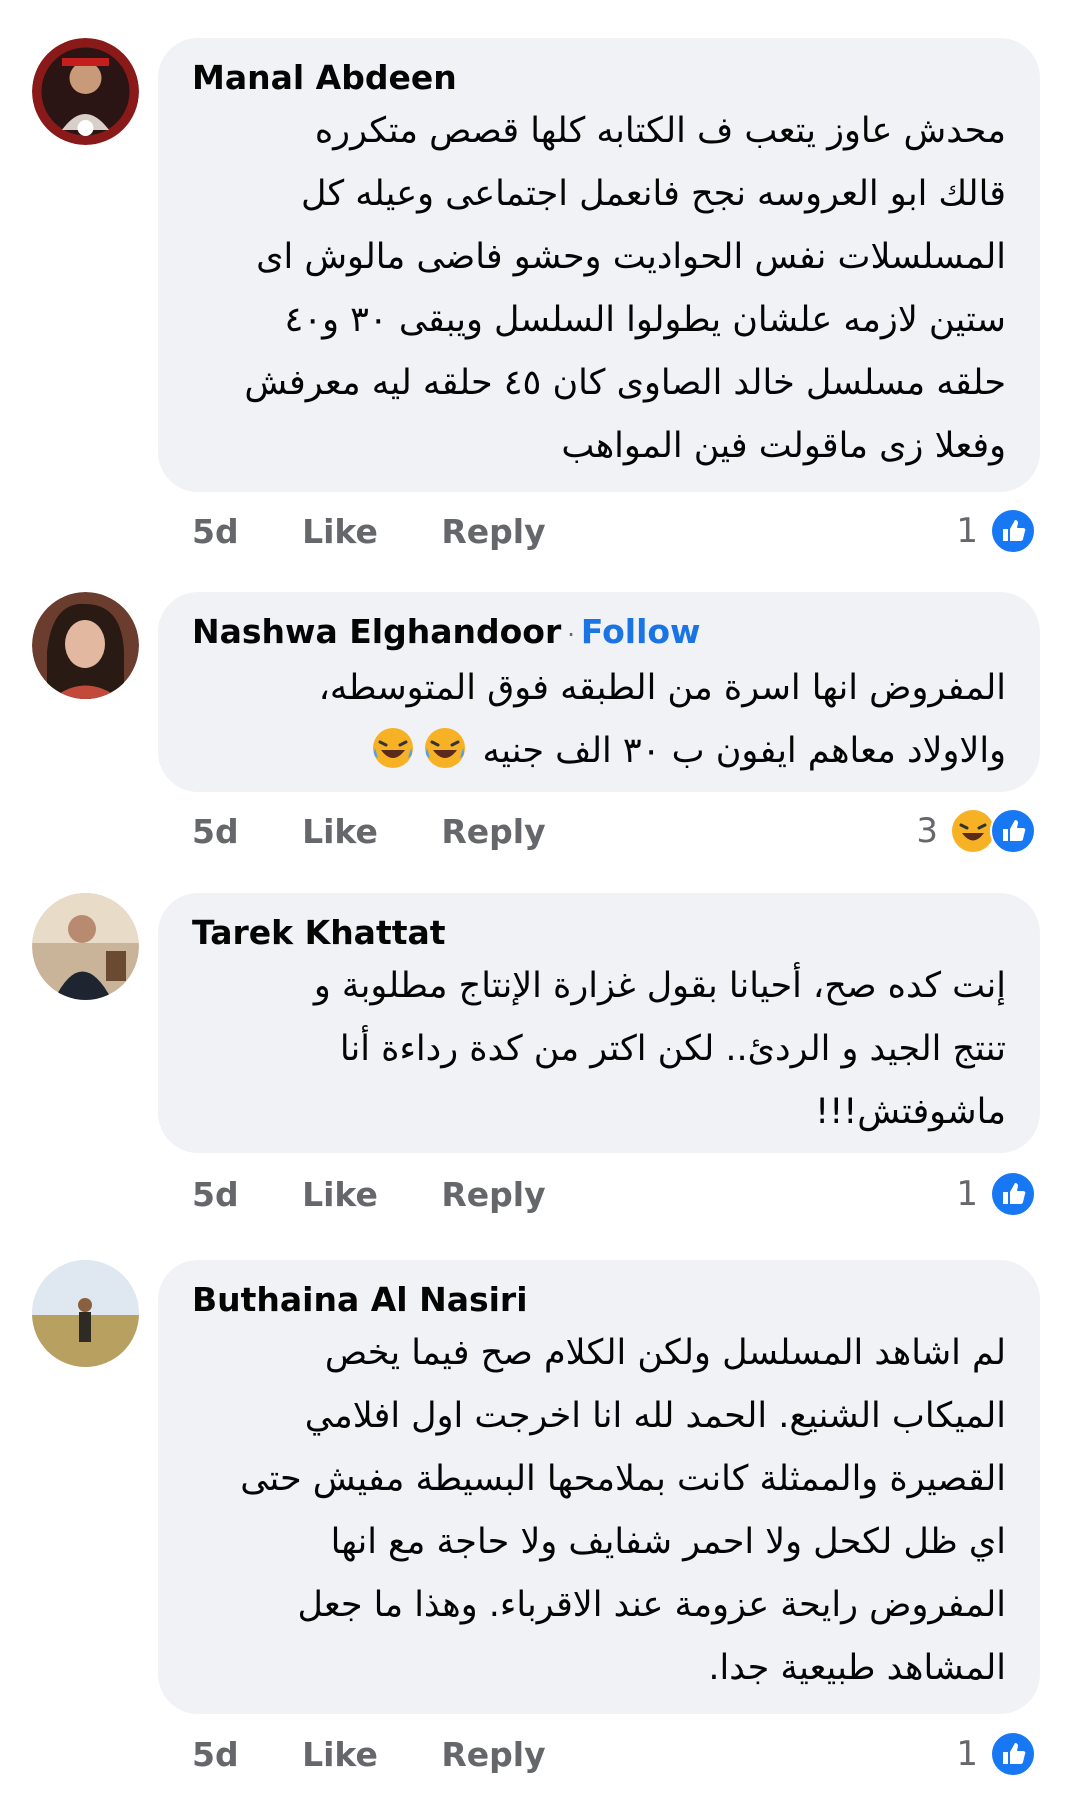  Describe the element at coordinates (641, 631) in the screenshot. I see `follow-button: Follow` at that location.